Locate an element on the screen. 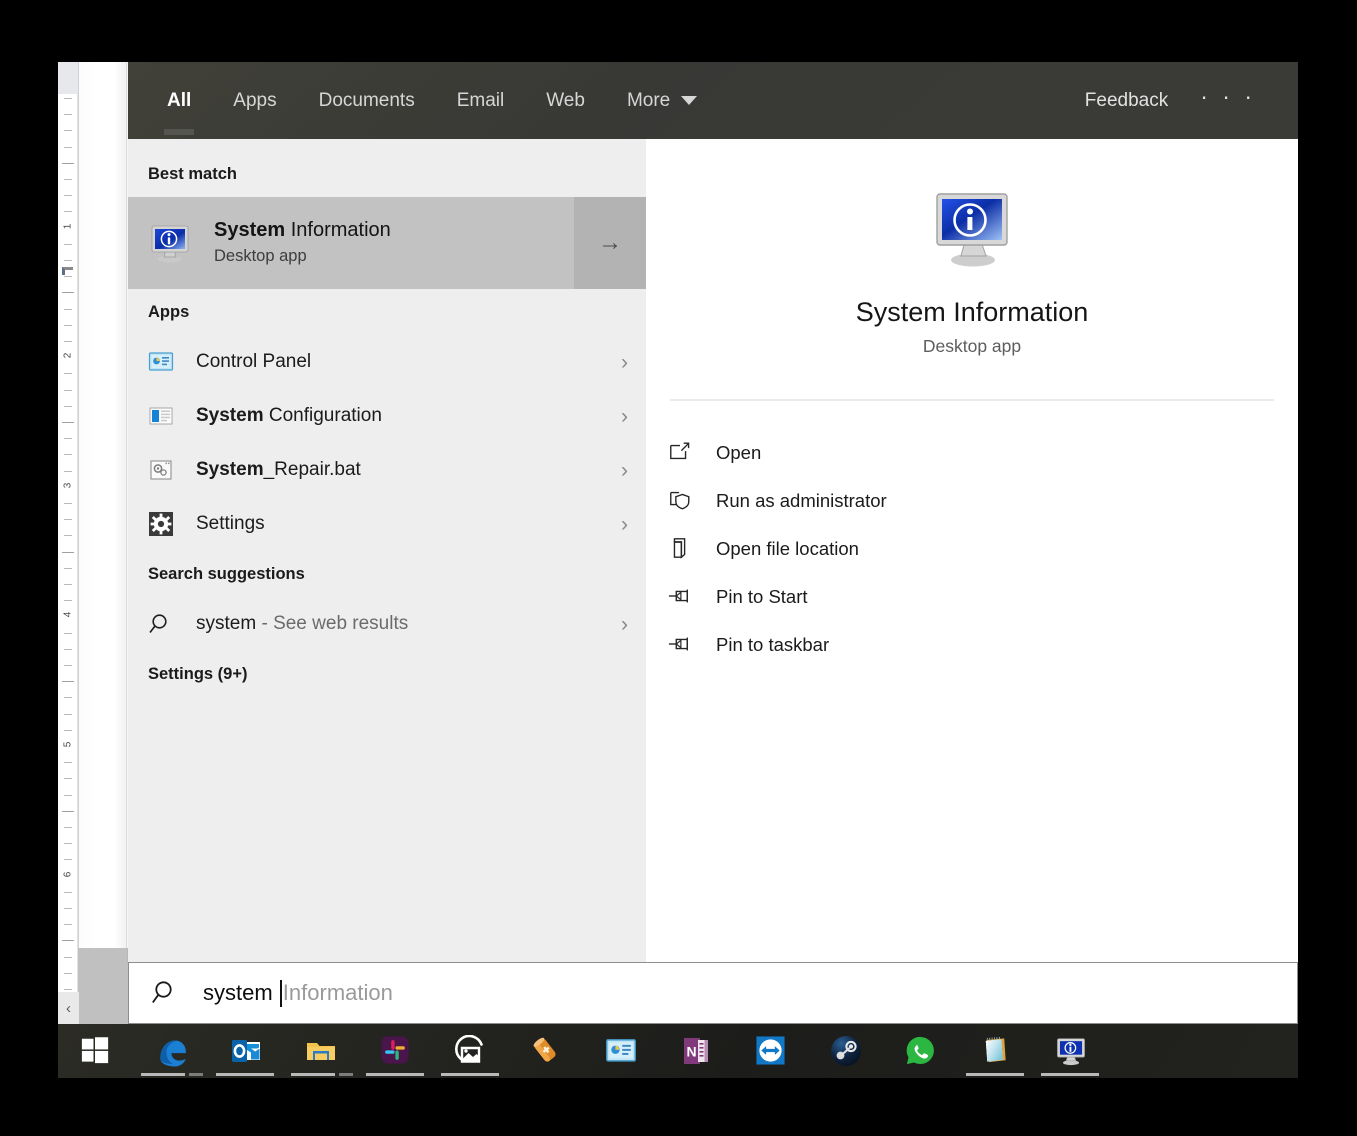  open-icon is located at coordinates (686, 453).